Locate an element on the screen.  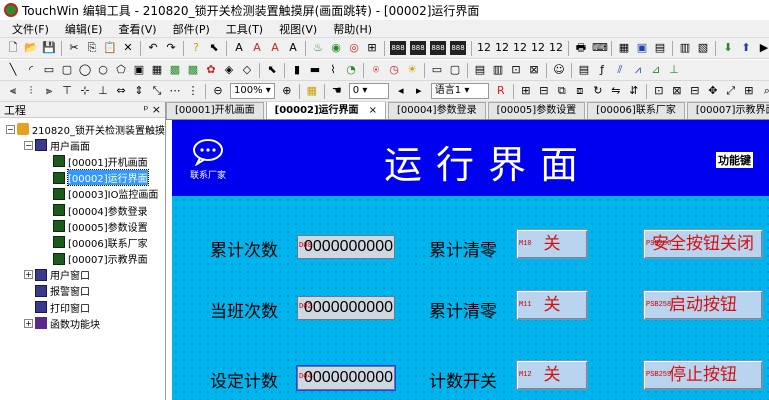
tree-node: − 用户画面 is located at coordinates (82, 145).